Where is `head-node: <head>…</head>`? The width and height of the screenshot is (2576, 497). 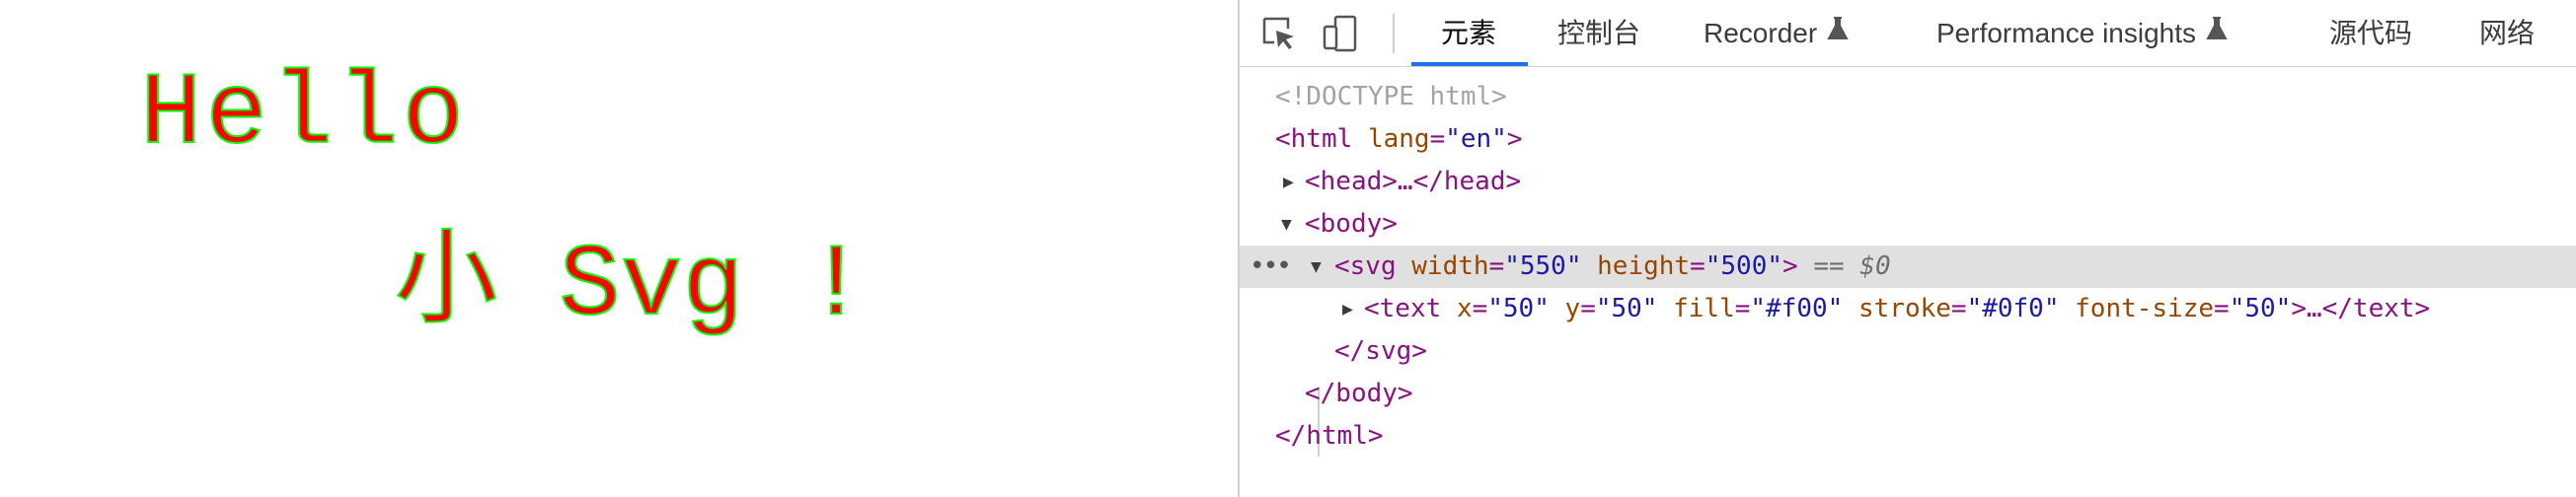
head-node: <head>…</head> is located at coordinates (1413, 182).